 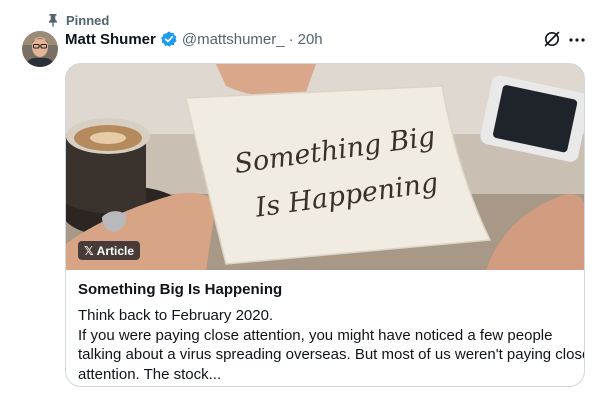 I want to click on article-badge: 𝕏 Article, so click(x=109, y=250).